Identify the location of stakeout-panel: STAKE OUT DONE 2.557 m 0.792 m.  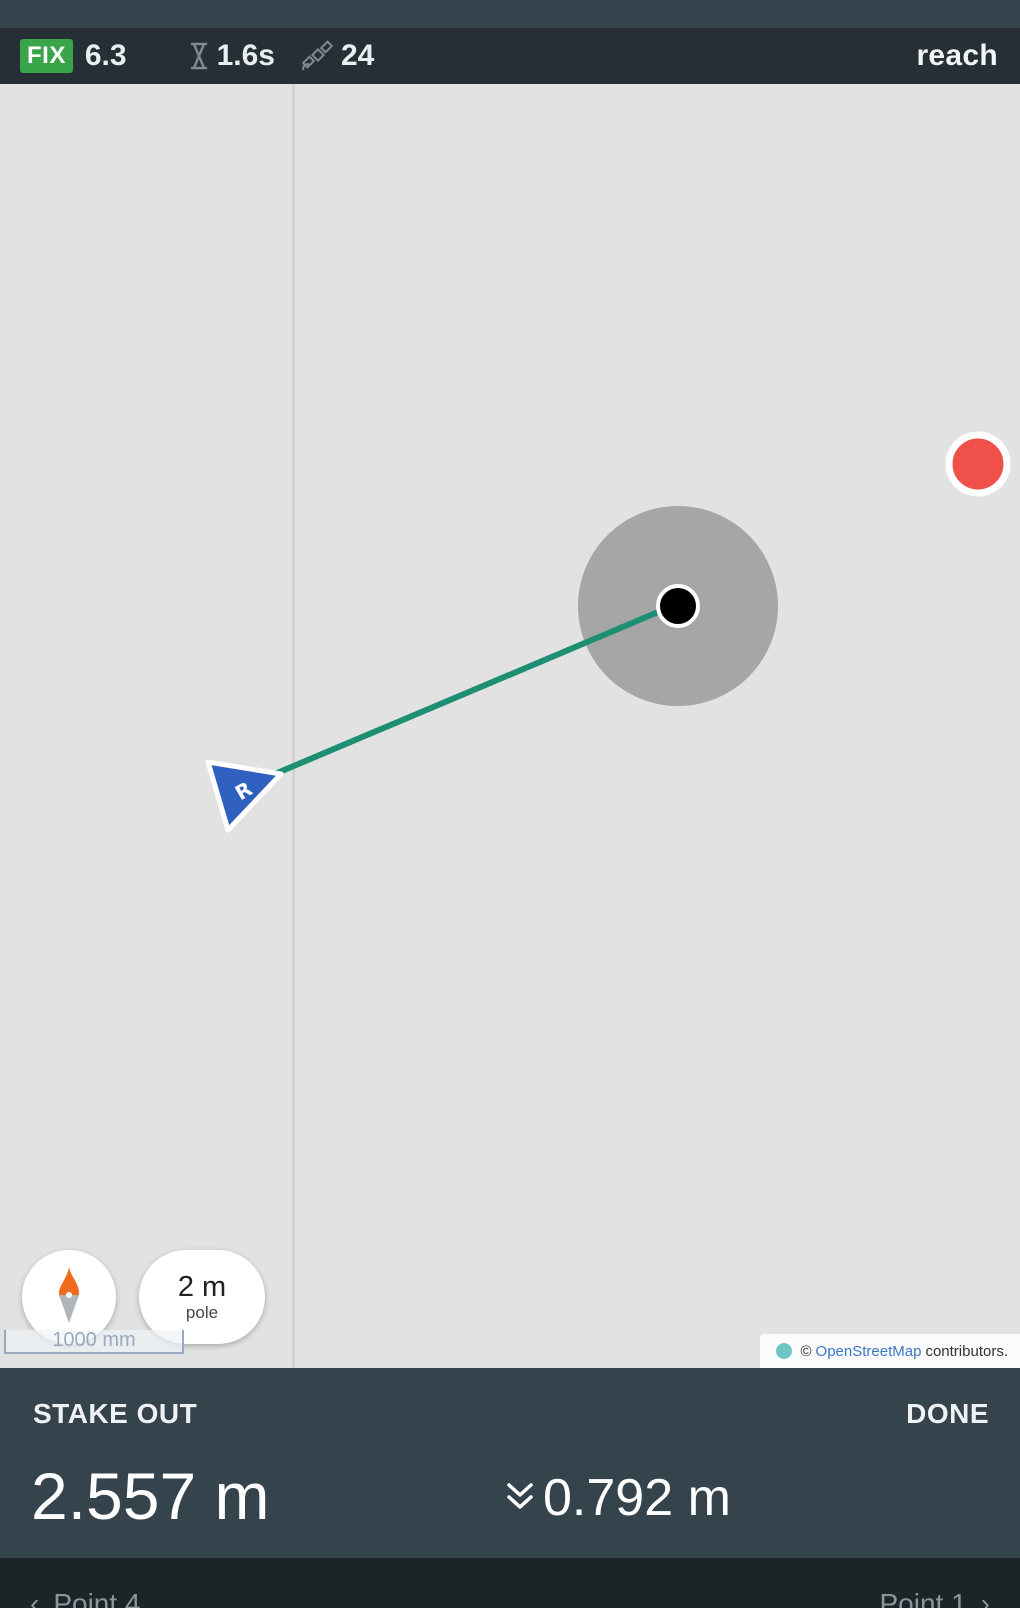
(510, 1463).